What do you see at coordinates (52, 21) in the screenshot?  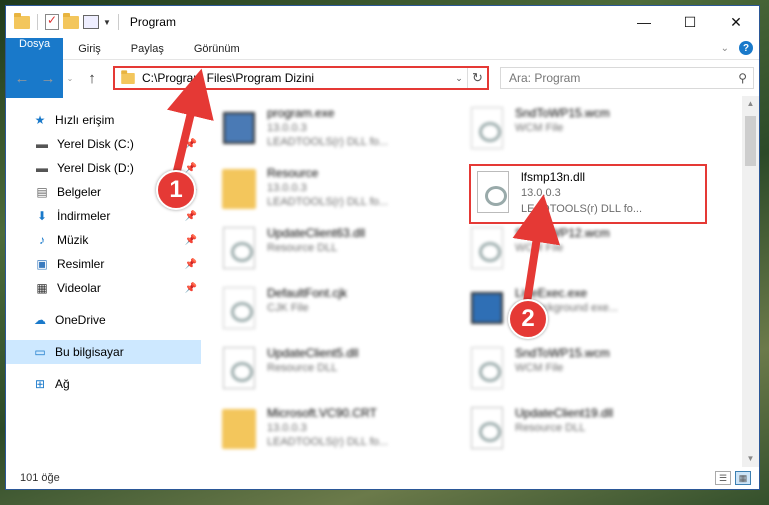 I see `properties-check-icon` at bounding box center [52, 21].